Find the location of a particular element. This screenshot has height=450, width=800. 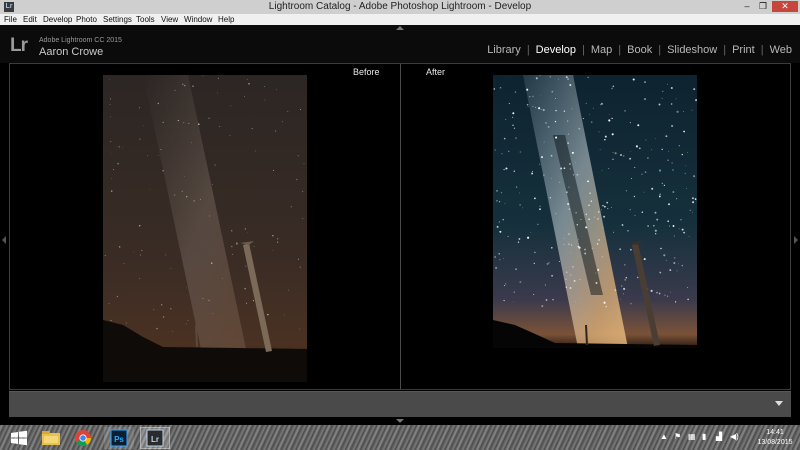

photoshop-icon-label: Ps is located at coordinates (119, 439).